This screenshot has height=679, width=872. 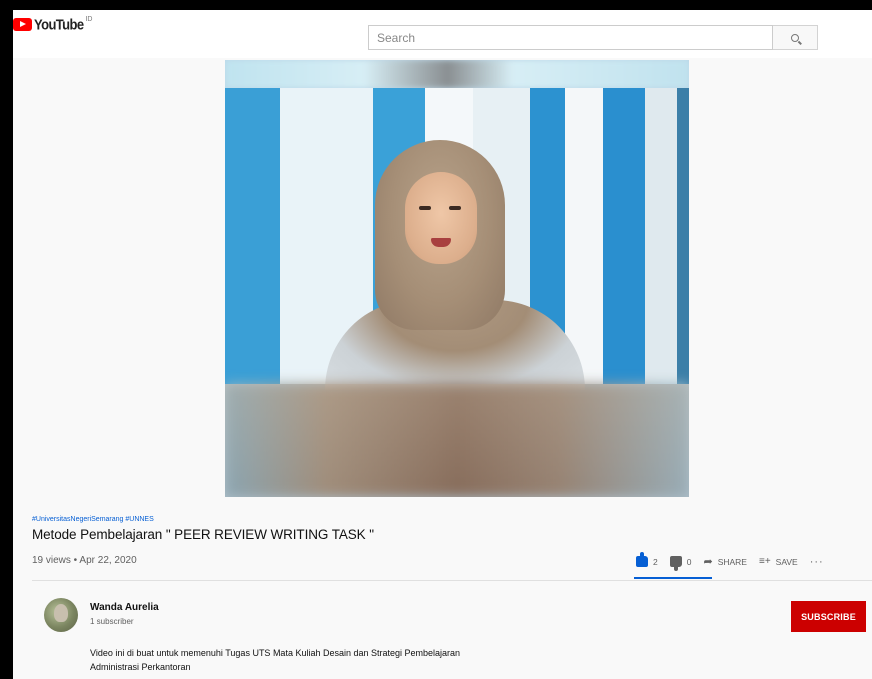 I want to click on youtube-logo: YouTube ID, so click(x=53, y=24).